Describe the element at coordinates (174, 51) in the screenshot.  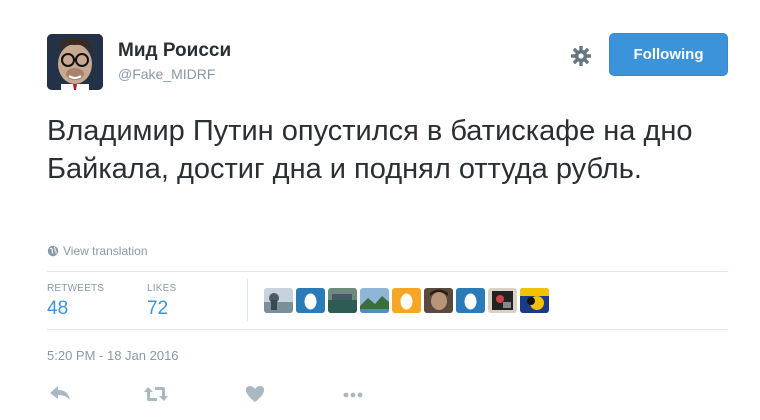
I see `user-display-name: Мид Роисси` at that location.